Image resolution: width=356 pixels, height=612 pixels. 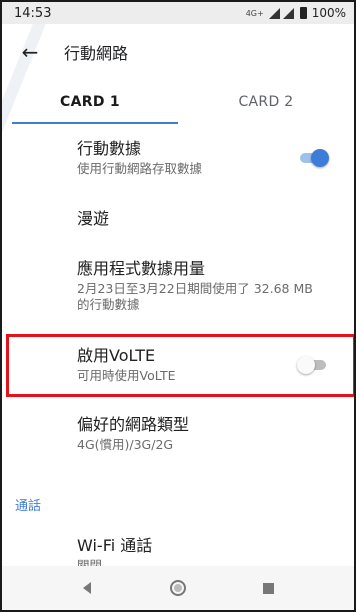 I want to click on nav-back-button, so click(x=87, y=588).